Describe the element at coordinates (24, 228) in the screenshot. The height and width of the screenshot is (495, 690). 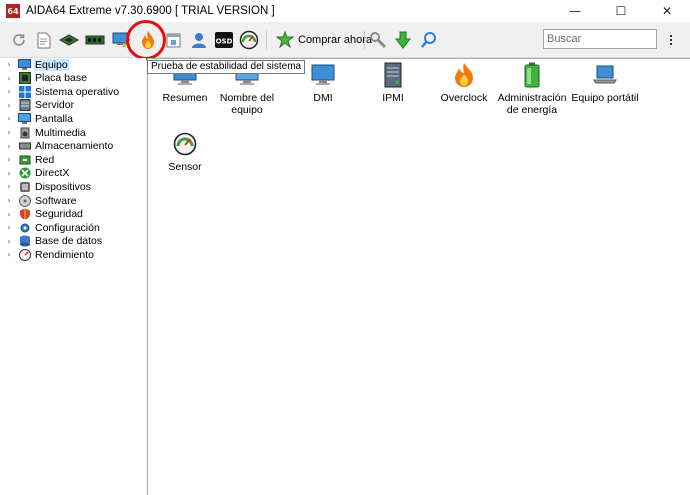
I see `config-icon` at that location.